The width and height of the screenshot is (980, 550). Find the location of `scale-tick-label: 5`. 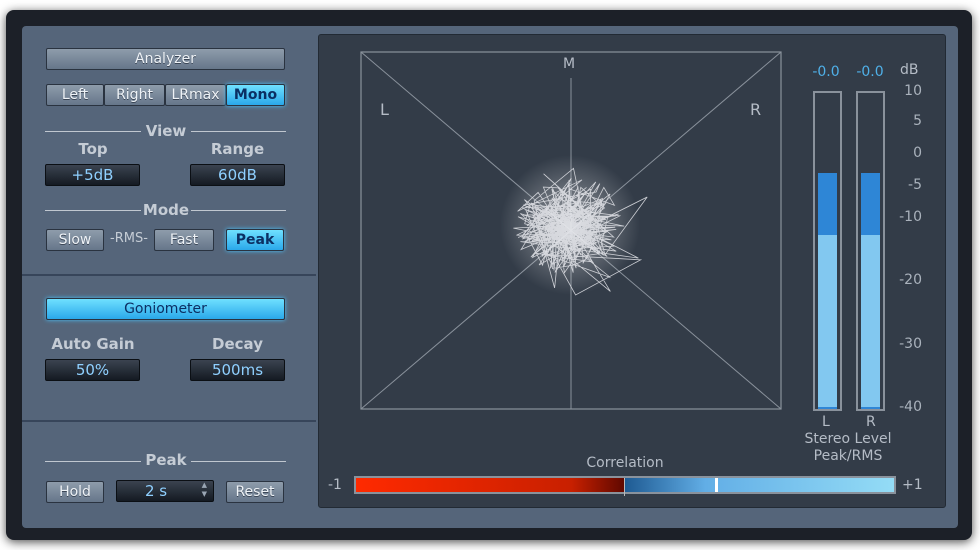

scale-tick-label: 5 is located at coordinates (917, 121).